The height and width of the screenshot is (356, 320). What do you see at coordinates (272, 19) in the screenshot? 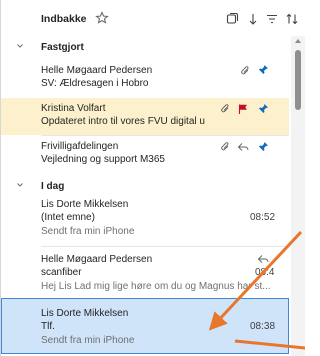
I see `filter-icon` at bounding box center [272, 19].